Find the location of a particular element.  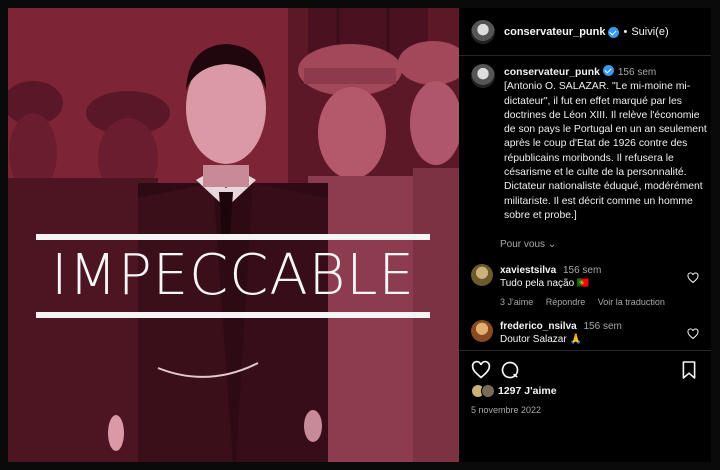

comment-username: xaviestsilva is located at coordinates (528, 270).